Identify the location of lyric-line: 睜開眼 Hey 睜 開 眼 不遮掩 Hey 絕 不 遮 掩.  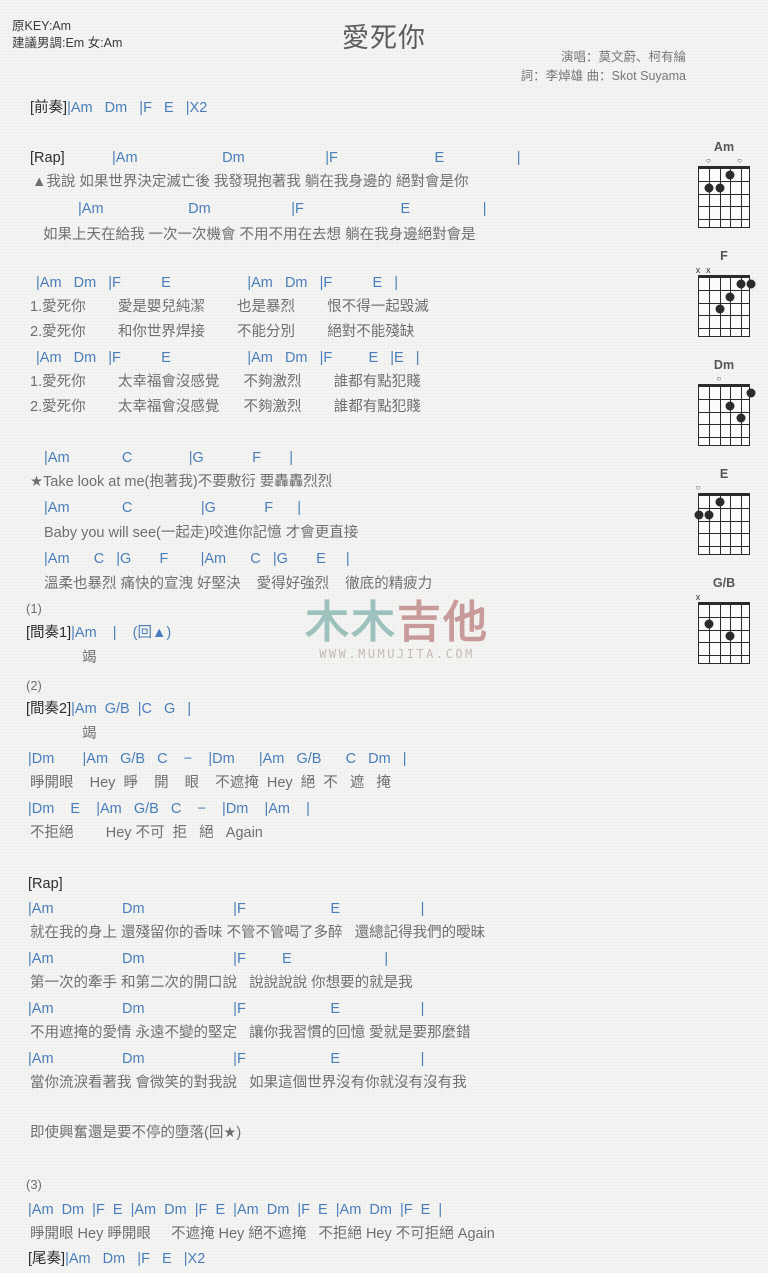
(210, 783).